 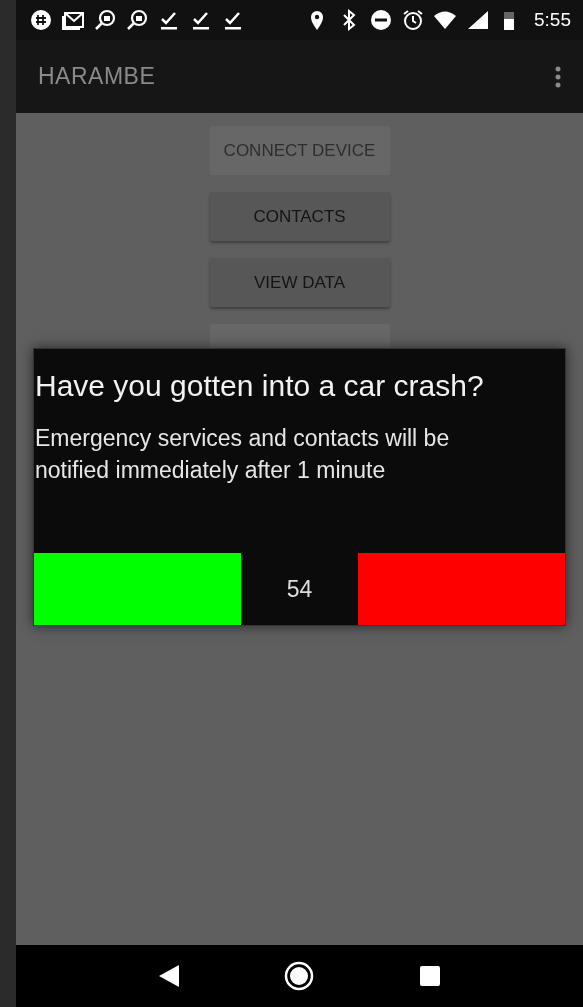 I want to click on do-not-disturb-icon, so click(x=381, y=20).